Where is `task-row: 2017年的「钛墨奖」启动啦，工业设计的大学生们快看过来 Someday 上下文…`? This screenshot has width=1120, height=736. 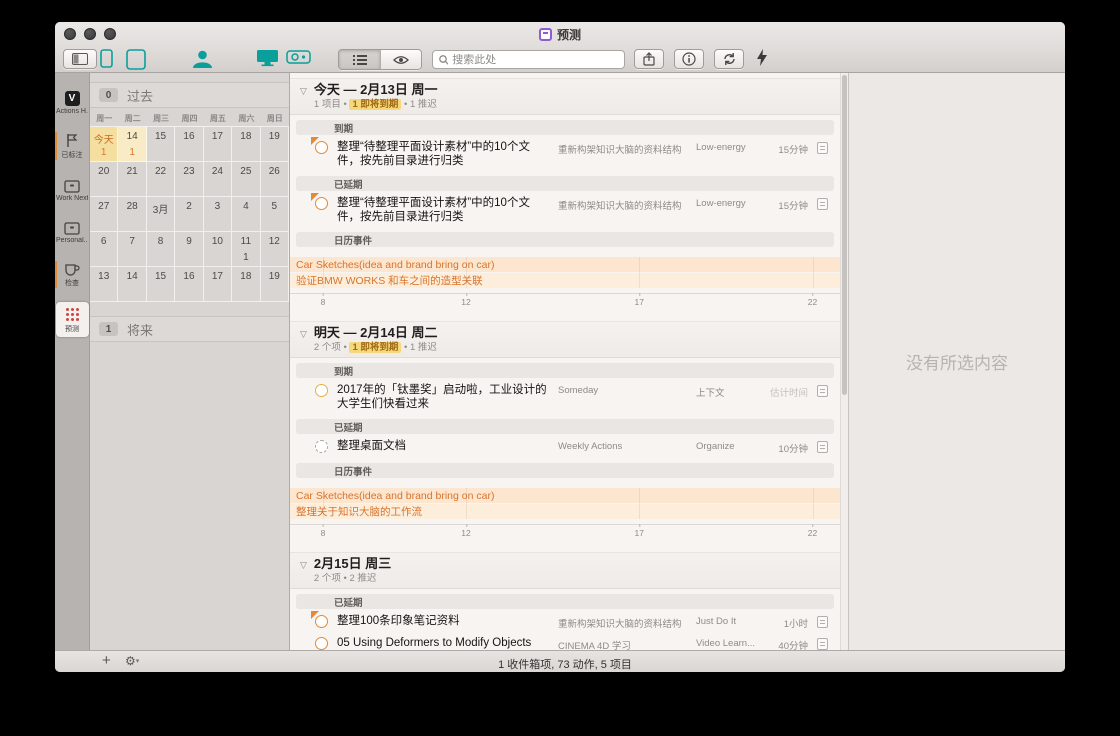
task-row: 2017年的「钛墨奖」启动啦，工业设计的大学生们快看过来 Someday 上下文… is located at coordinates (565, 397).